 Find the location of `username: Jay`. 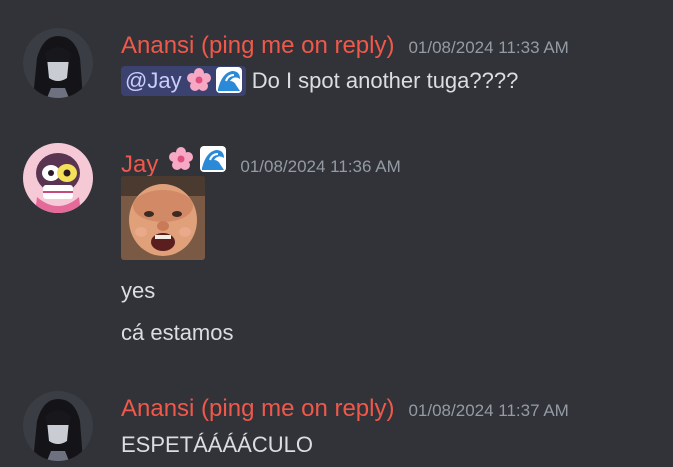

username: Jay is located at coordinates (139, 165).